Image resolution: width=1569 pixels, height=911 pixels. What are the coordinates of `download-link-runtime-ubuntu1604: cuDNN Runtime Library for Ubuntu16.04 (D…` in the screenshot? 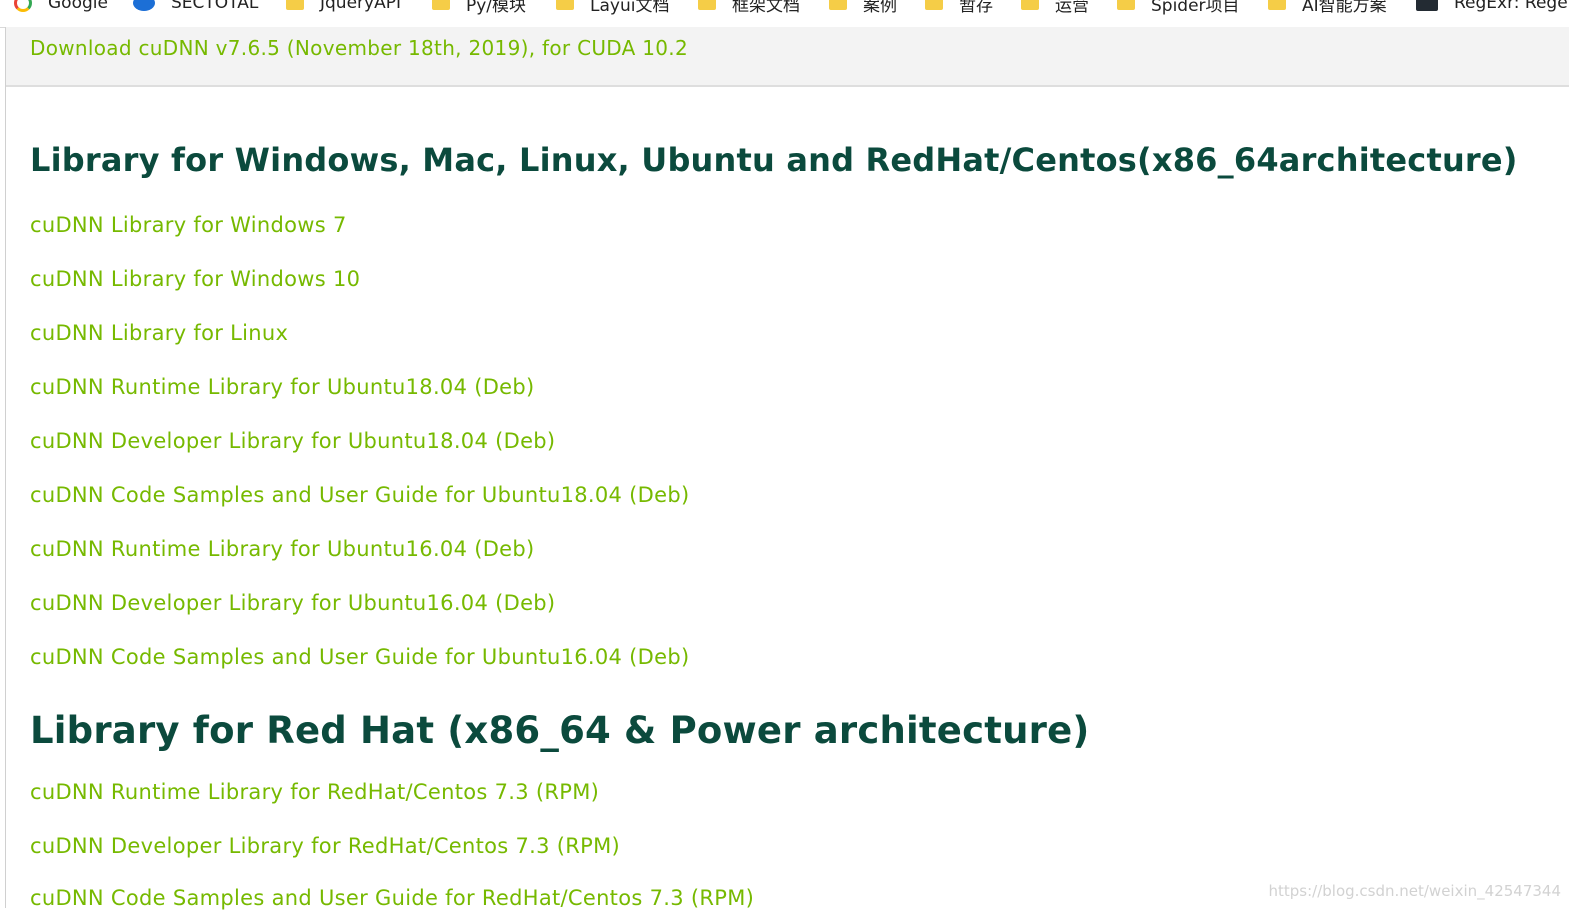 It's located at (282, 549).